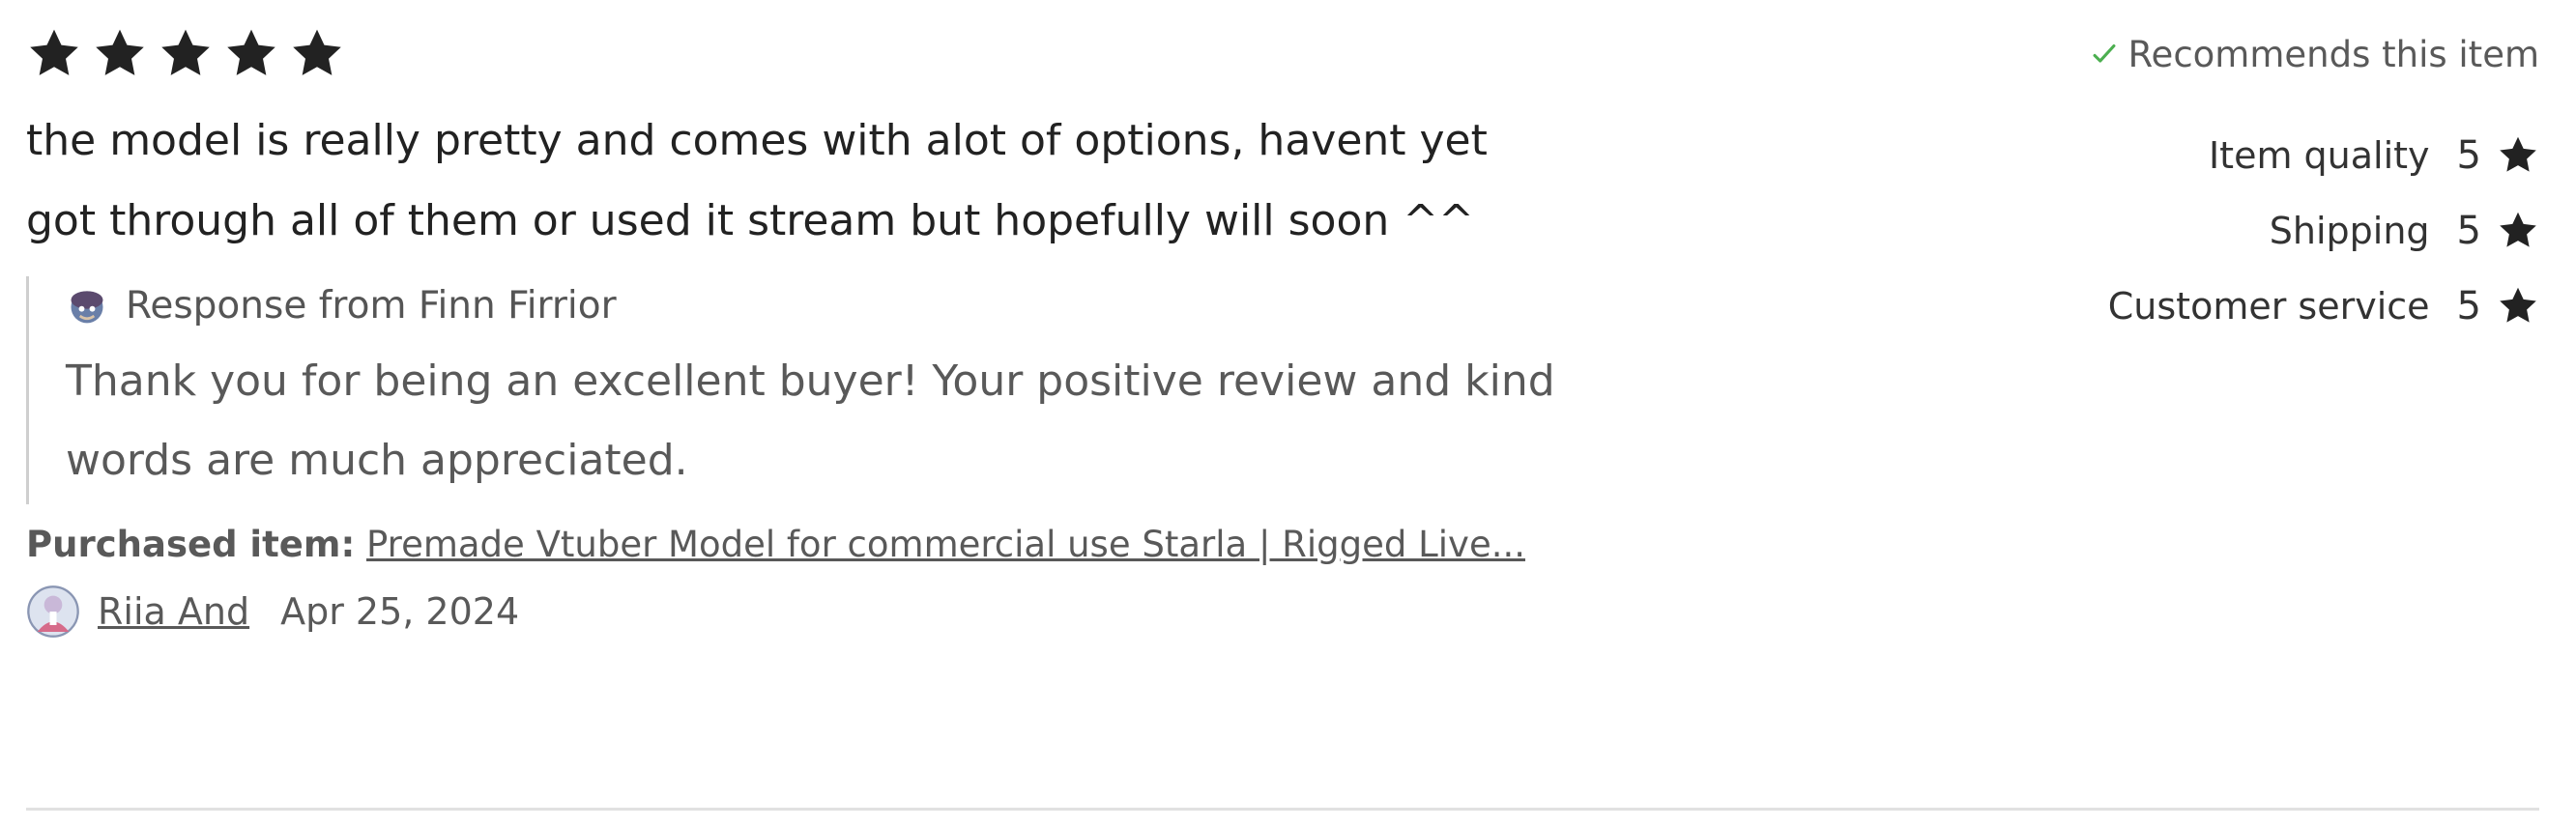  I want to click on star-rating, so click(799, 54).